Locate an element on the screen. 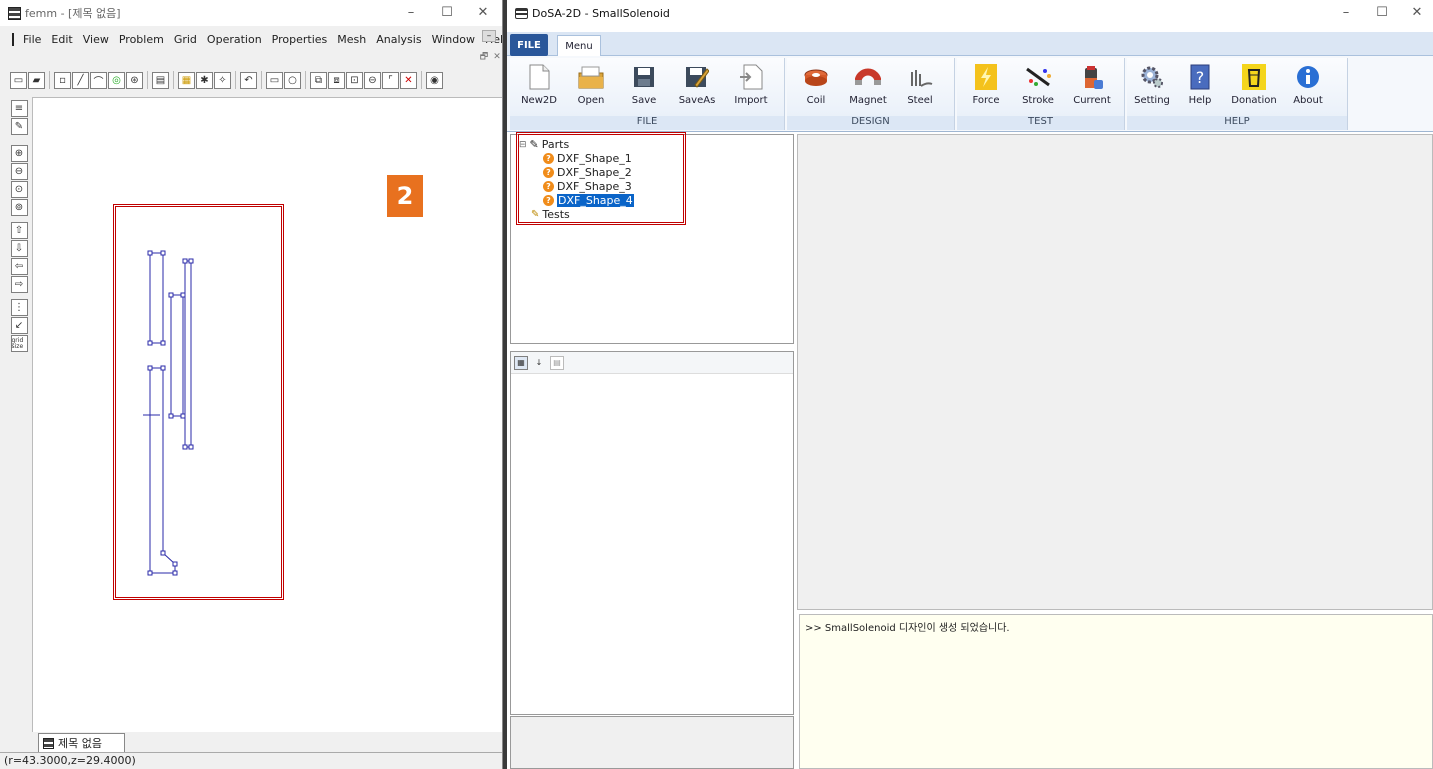 The height and width of the screenshot is (769, 1433). zoom-natural-icon: ⊚ is located at coordinates (19, 207).